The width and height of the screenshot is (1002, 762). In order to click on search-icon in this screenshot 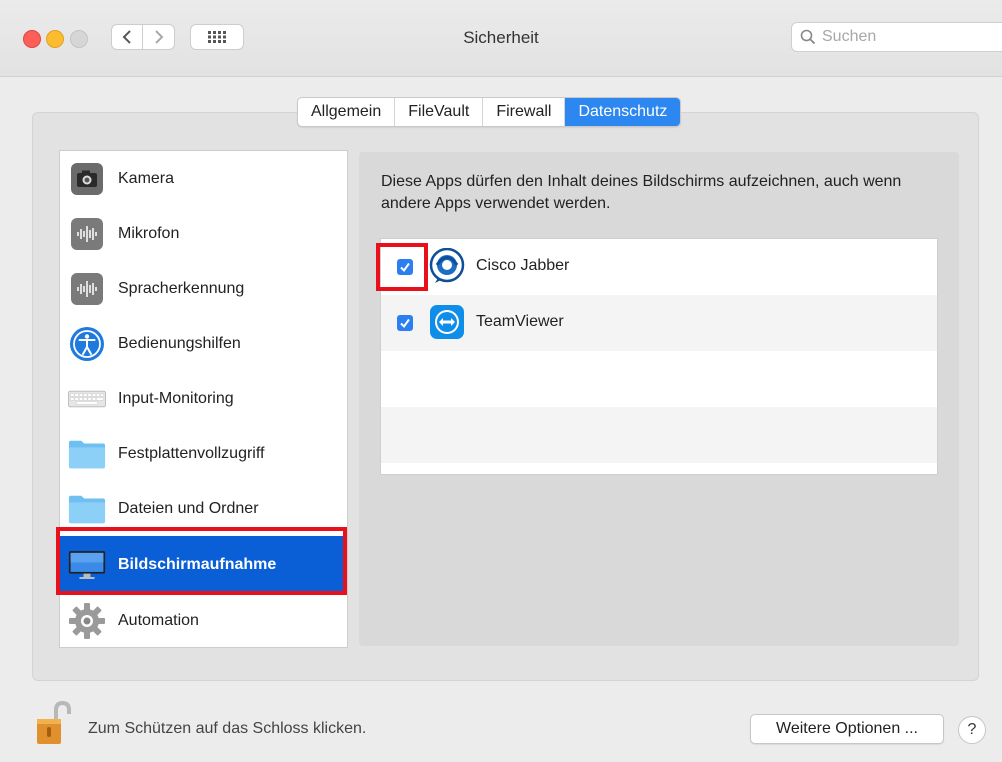, I will do `click(808, 37)`.